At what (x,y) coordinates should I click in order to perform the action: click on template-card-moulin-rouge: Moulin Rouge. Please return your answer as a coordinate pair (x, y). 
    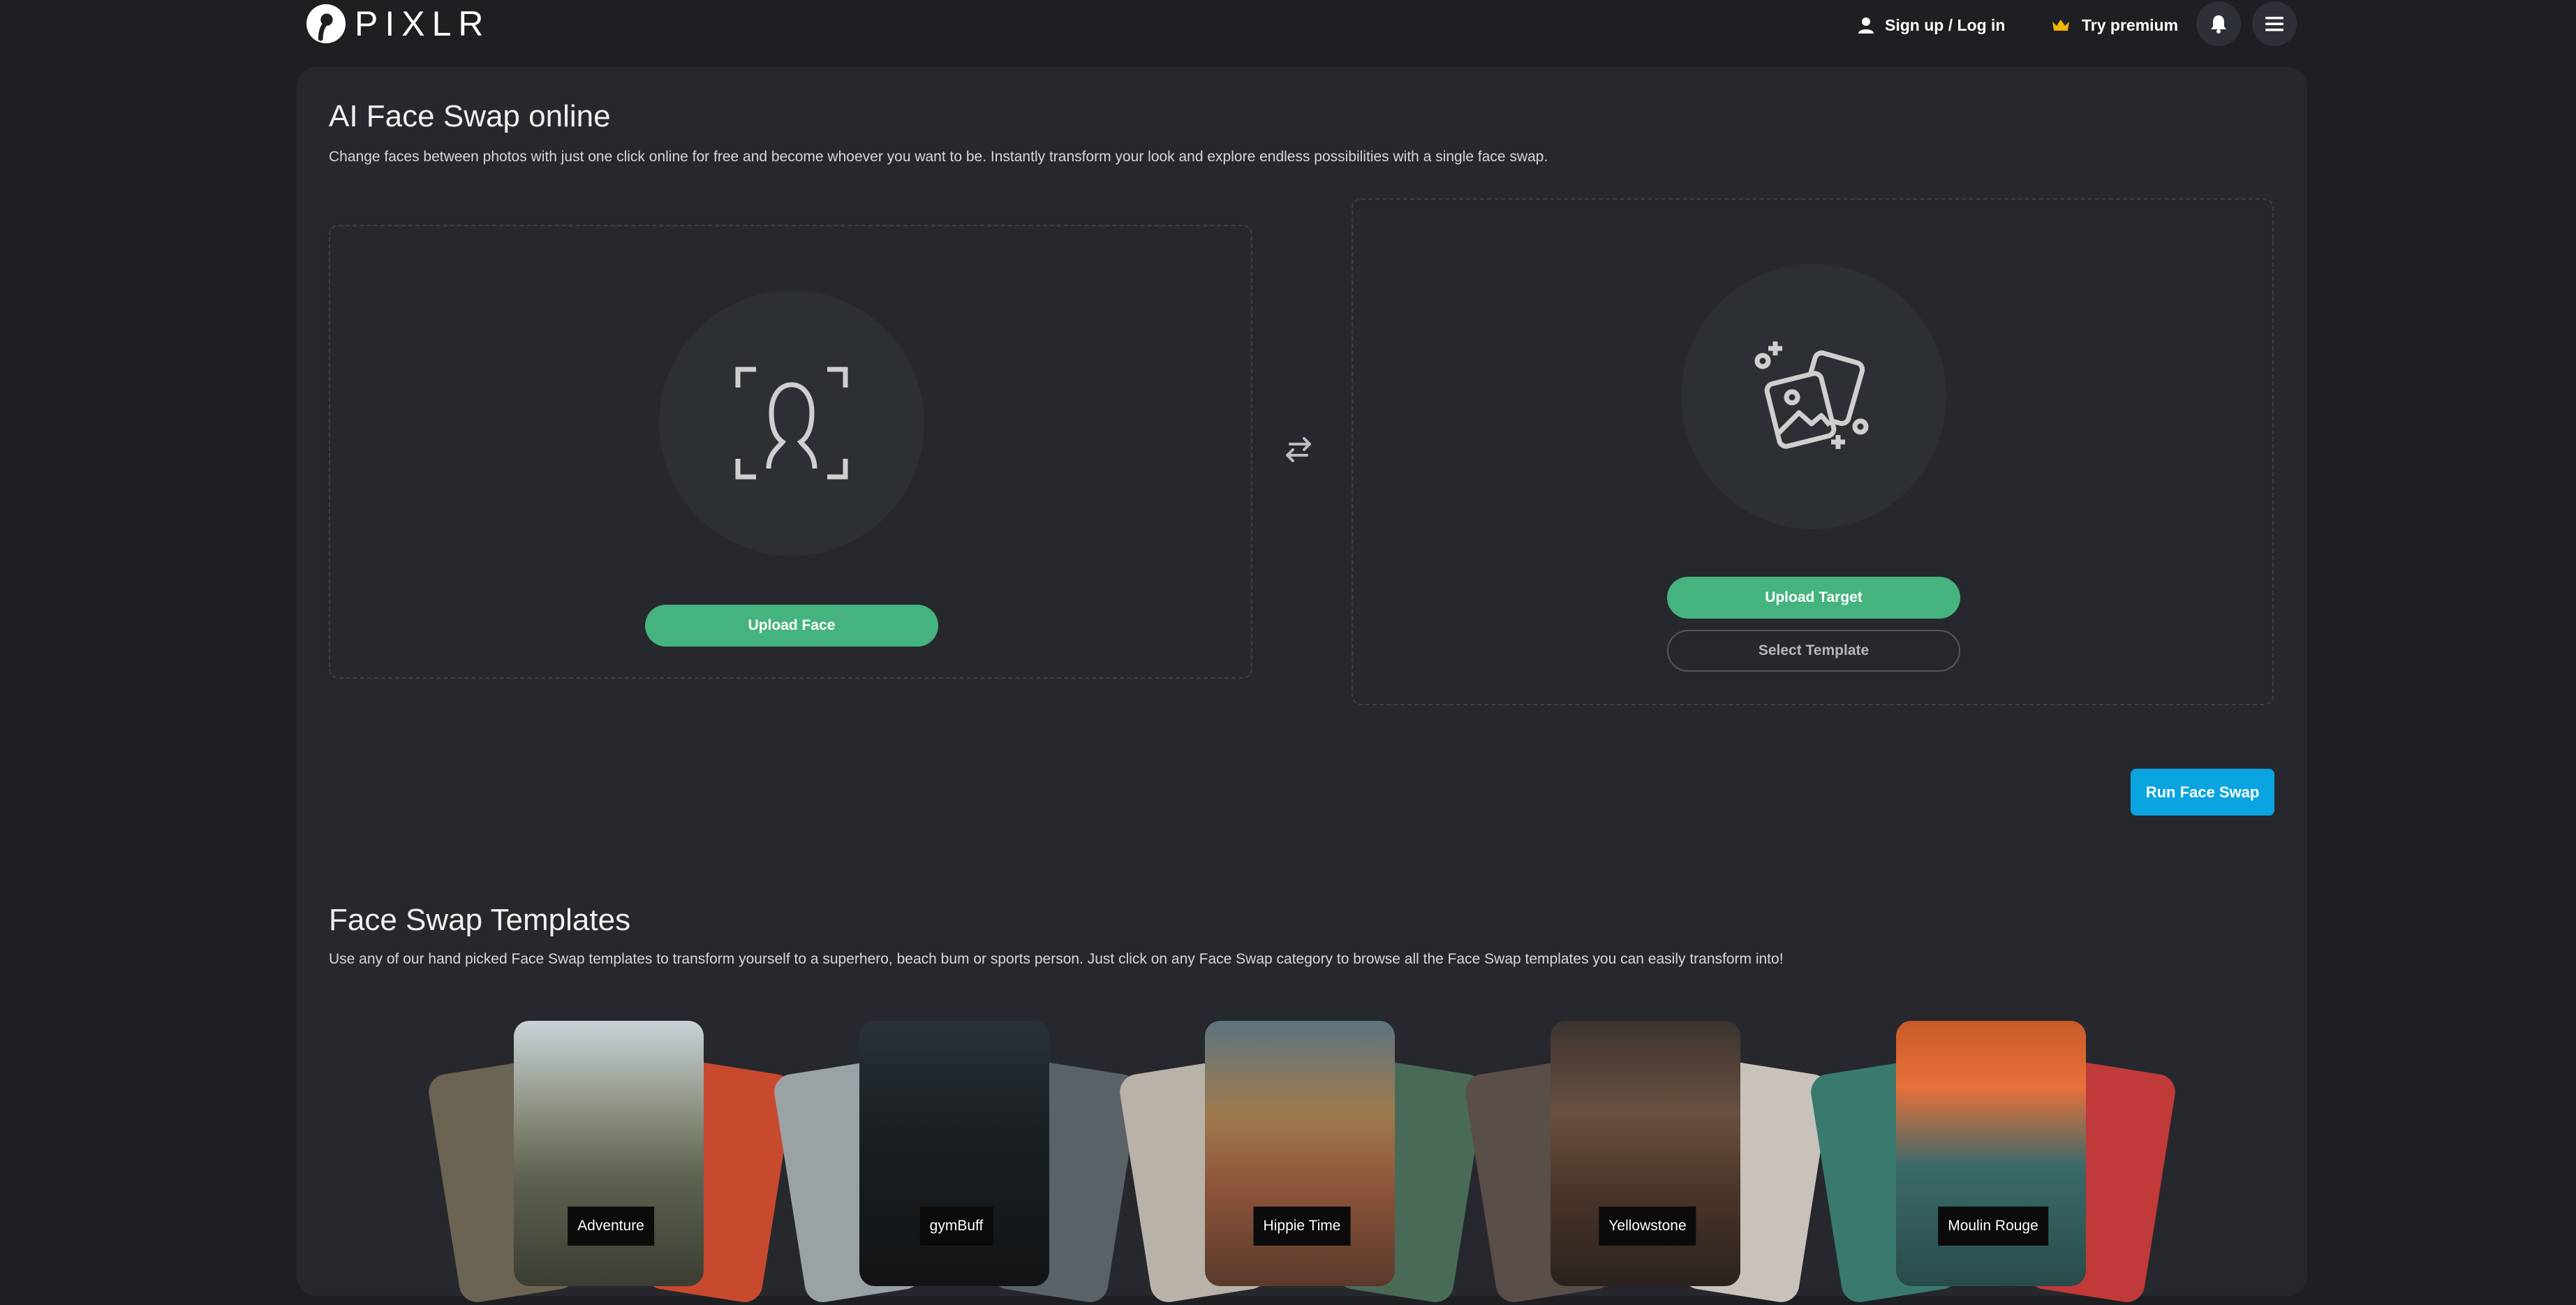
    Looking at the image, I should click on (1993, 1162).